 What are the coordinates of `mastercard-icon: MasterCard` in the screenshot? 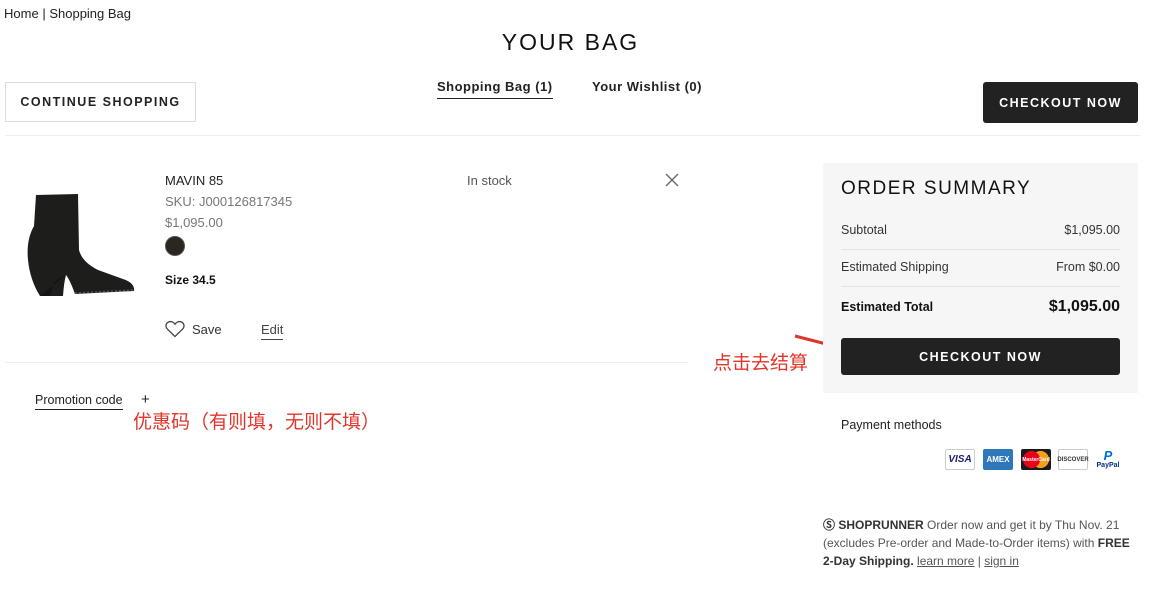 It's located at (1036, 459).